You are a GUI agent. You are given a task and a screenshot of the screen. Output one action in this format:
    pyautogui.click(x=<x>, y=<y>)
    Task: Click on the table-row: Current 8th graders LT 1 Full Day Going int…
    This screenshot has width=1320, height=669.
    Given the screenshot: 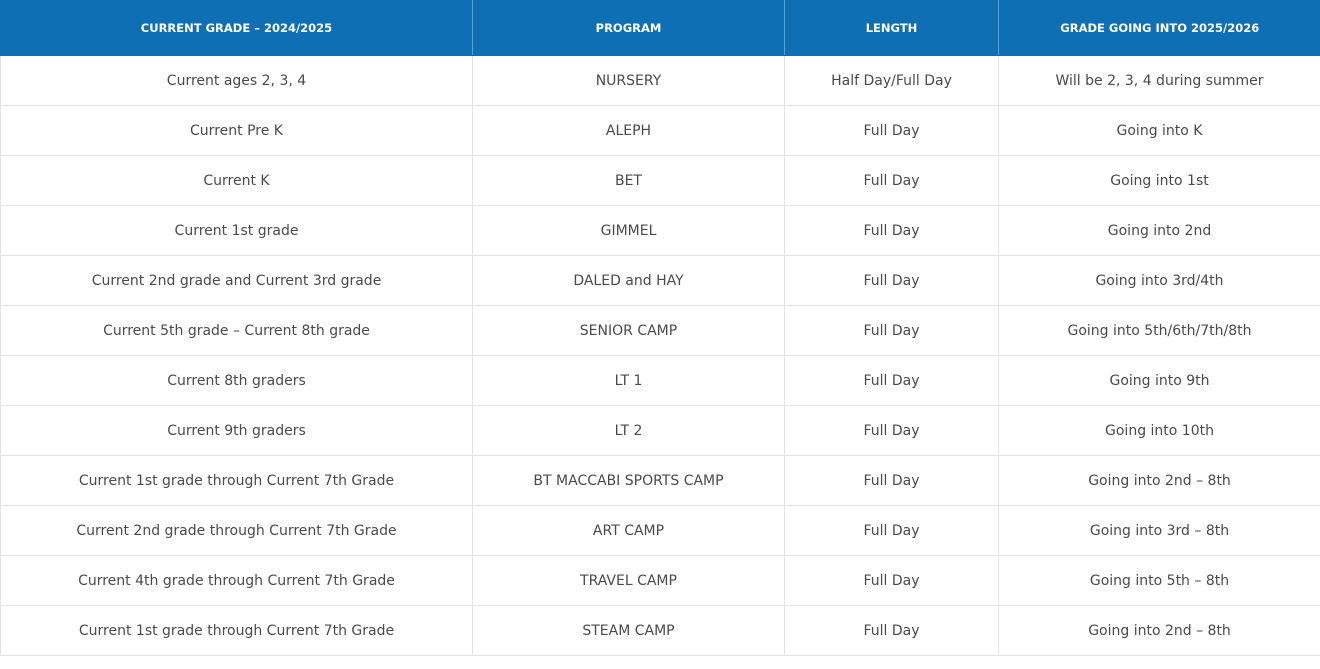 What is the action you would take?
    pyautogui.click(x=660, y=380)
    